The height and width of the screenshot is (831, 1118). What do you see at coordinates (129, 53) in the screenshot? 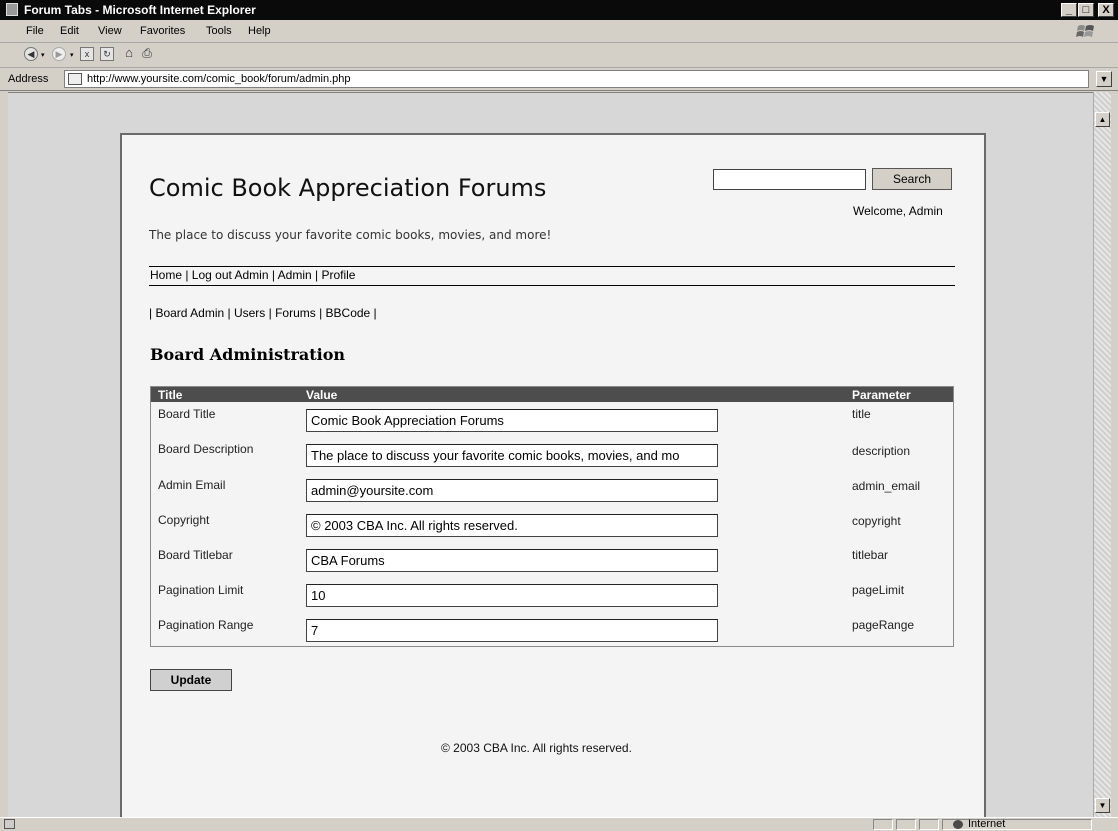
I see `home-icon: ⌂` at bounding box center [129, 53].